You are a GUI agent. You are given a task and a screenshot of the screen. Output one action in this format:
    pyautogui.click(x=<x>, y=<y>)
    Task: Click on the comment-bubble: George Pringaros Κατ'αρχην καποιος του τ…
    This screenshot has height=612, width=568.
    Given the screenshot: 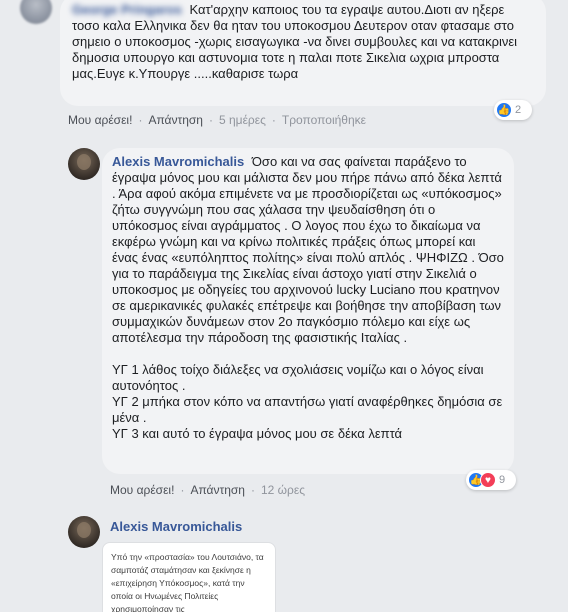 What is the action you would take?
    pyautogui.click(x=303, y=53)
    